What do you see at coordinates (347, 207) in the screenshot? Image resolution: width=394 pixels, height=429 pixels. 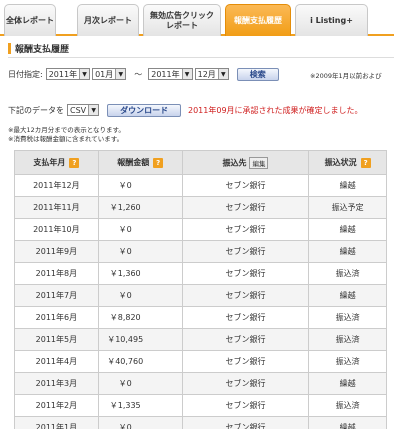 I see `cell-status: 振込予定` at bounding box center [347, 207].